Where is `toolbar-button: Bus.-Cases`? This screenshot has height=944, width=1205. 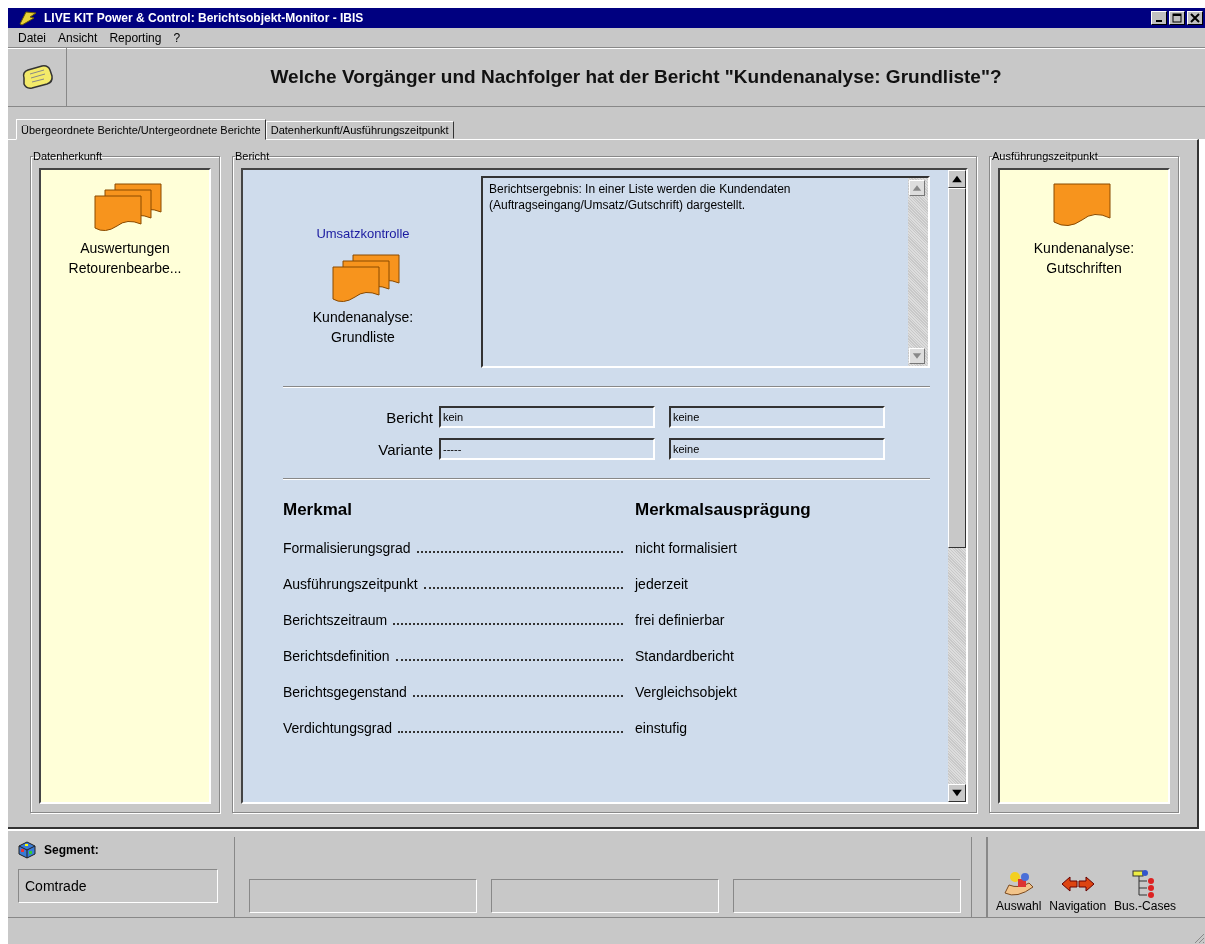 toolbar-button: Bus.-Cases is located at coordinates (1145, 891).